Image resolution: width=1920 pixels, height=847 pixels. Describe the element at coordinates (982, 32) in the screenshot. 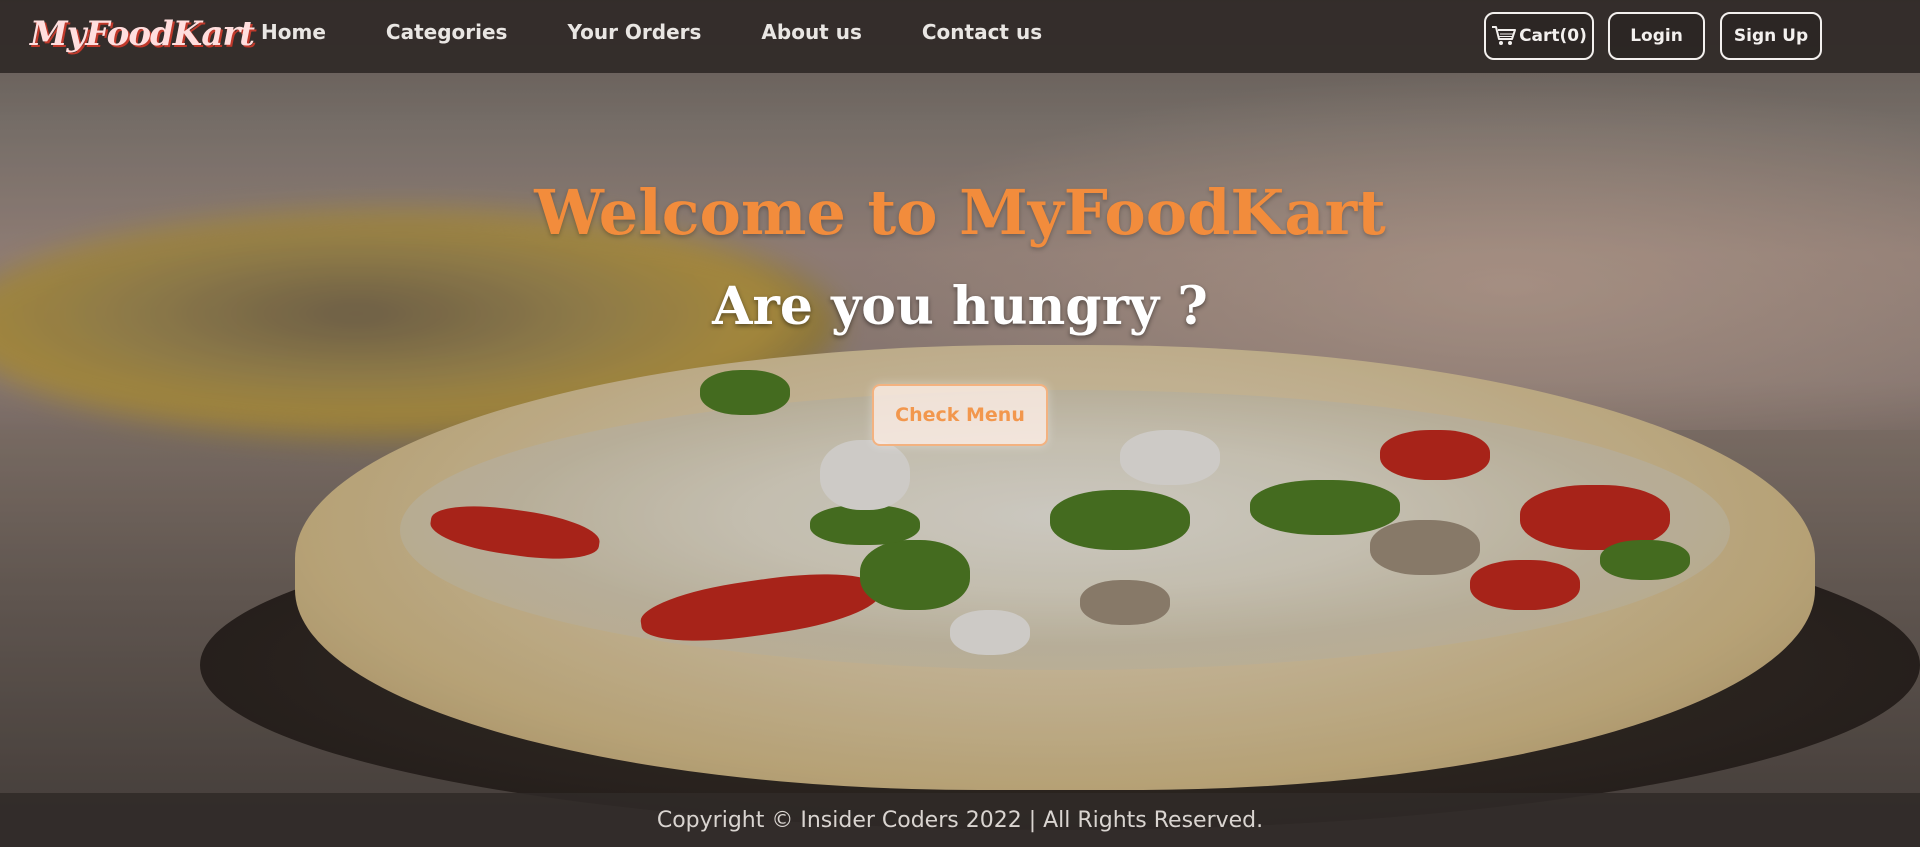

I see `nav-link-contact-us: Contact us` at that location.